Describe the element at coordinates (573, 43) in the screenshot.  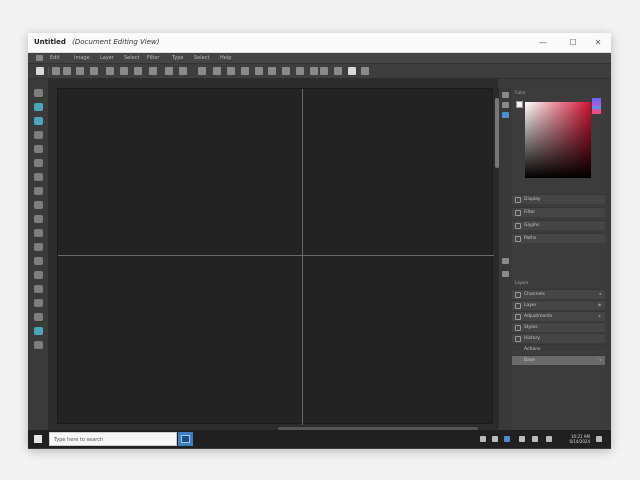
I see `maximize-button: ☐` at that location.